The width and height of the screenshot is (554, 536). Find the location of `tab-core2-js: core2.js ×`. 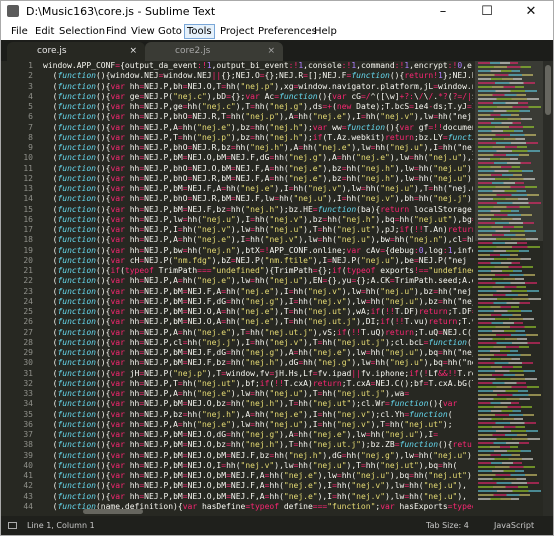

tab-core2-js: core2.js × is located at coordinates (214, 51).